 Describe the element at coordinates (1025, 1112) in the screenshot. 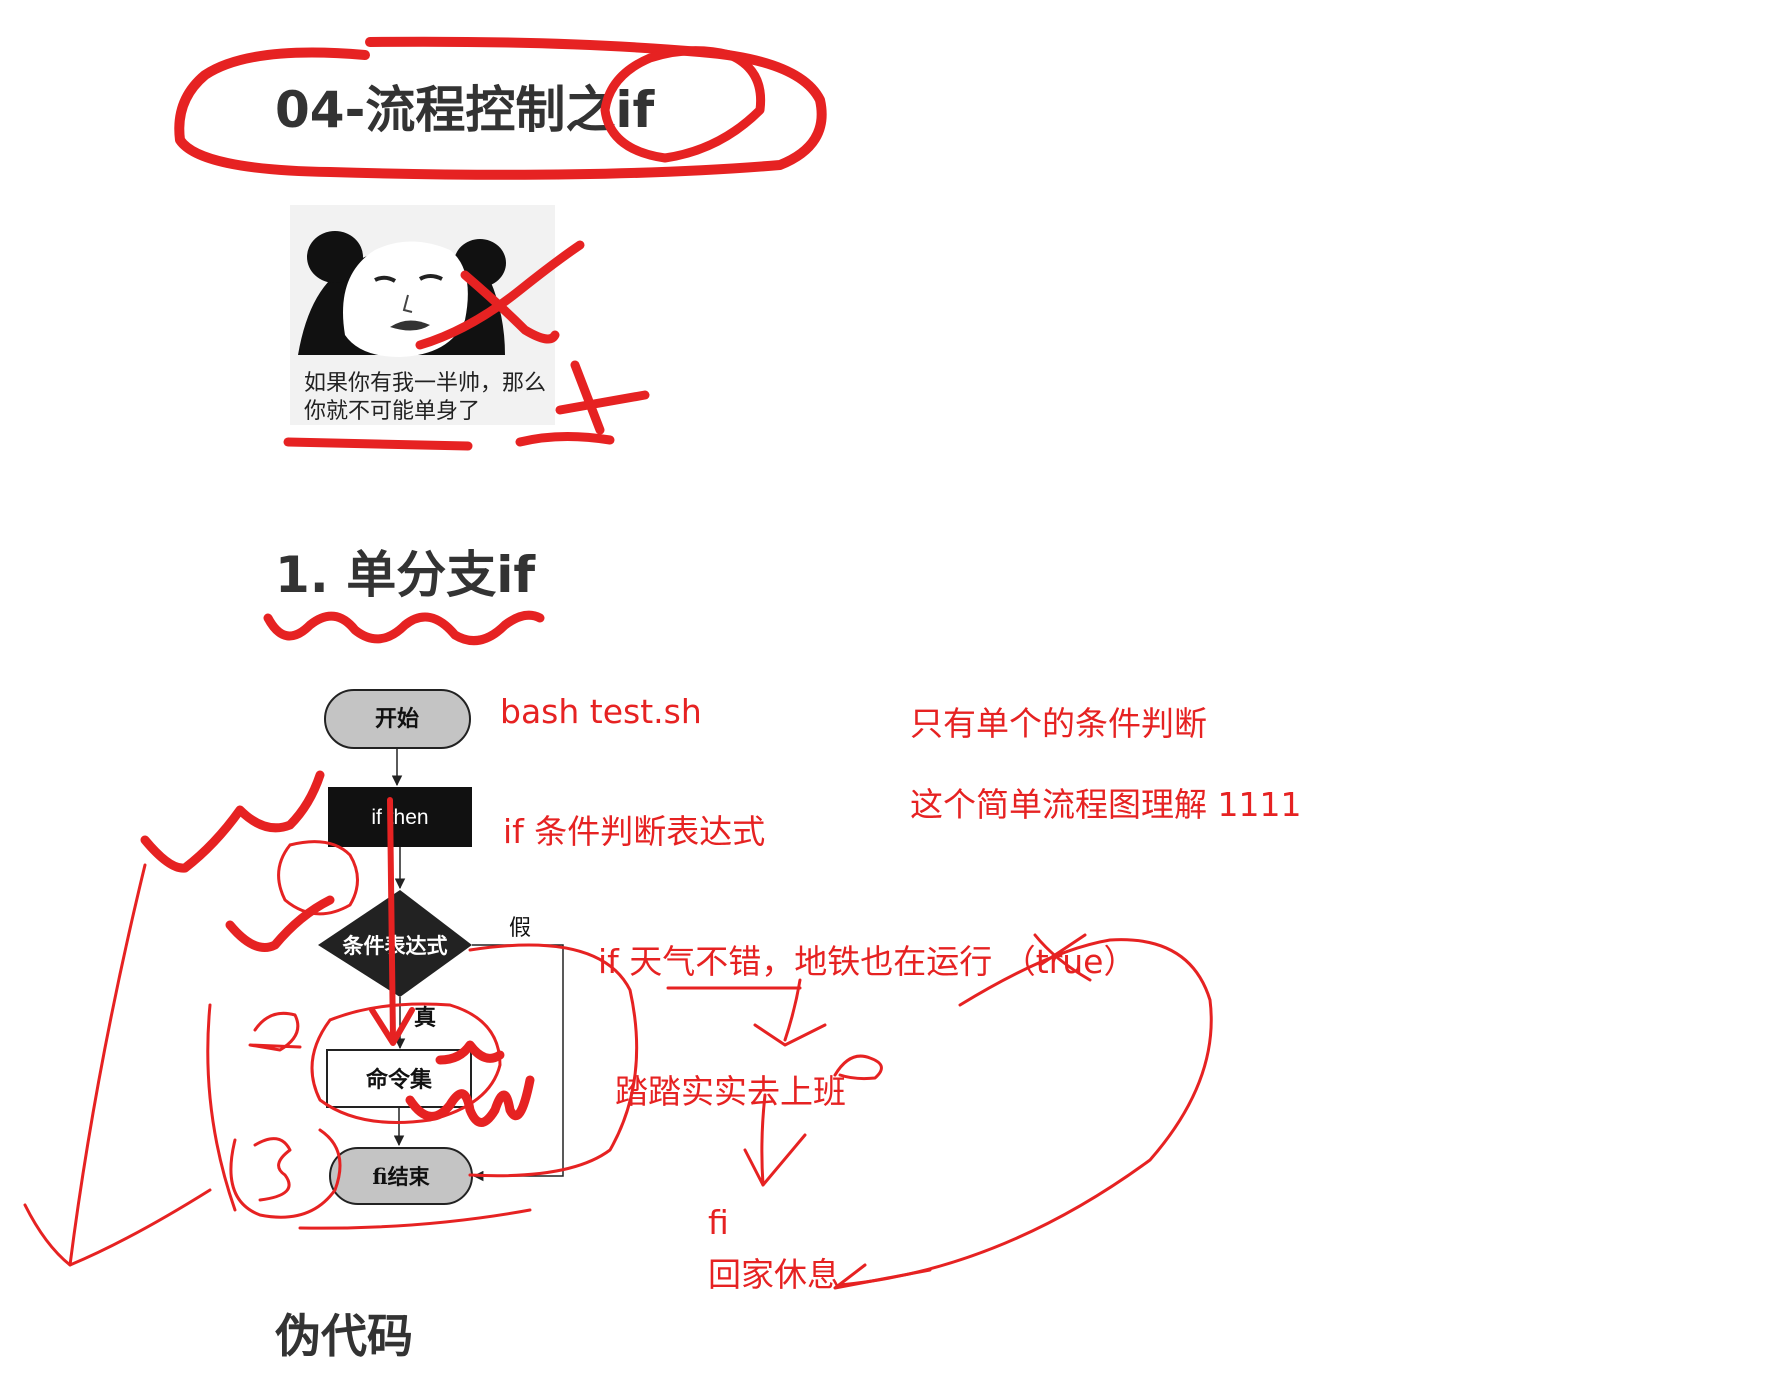

I see `long-curve-arrow` at that location.